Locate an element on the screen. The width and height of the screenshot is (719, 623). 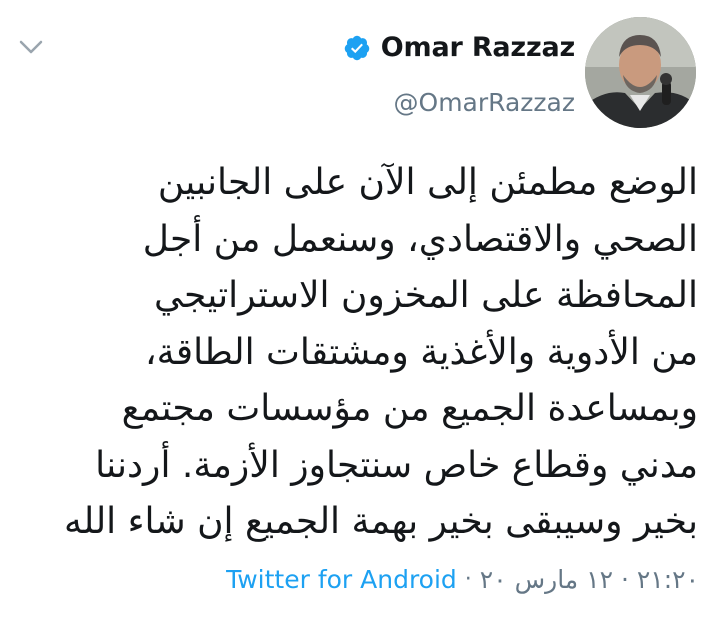
tweet-text-line: الصحي والاقتصادي، وسنعمل من أجل is located at coordinates (420, 239).